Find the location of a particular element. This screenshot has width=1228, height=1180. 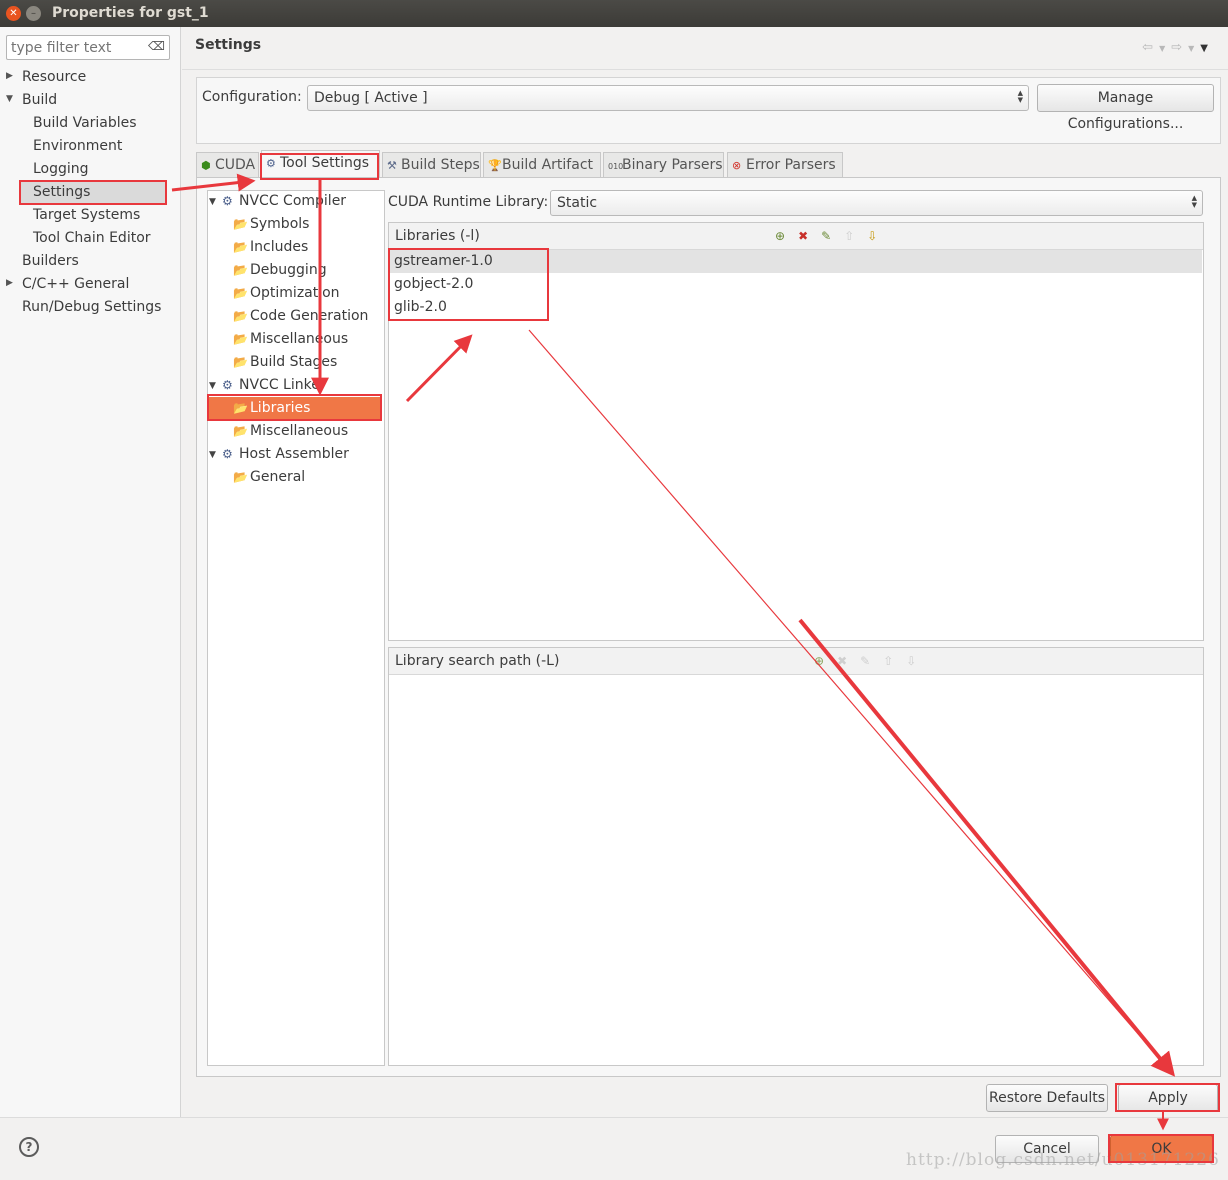

tree-item-nvcc-compiler: ⚙ NVCC Compiler is located at coordinates (284, 201).